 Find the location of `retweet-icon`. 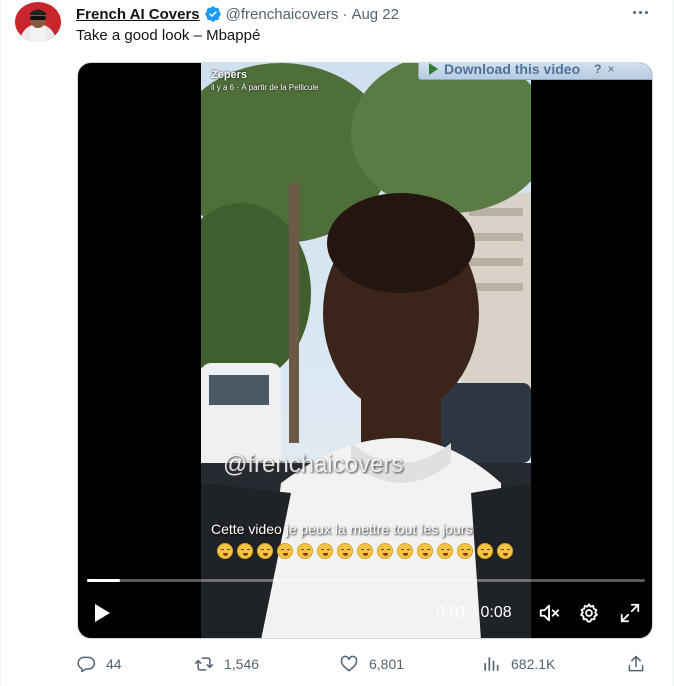

retweet-icon is located at coordinates (204, 664).